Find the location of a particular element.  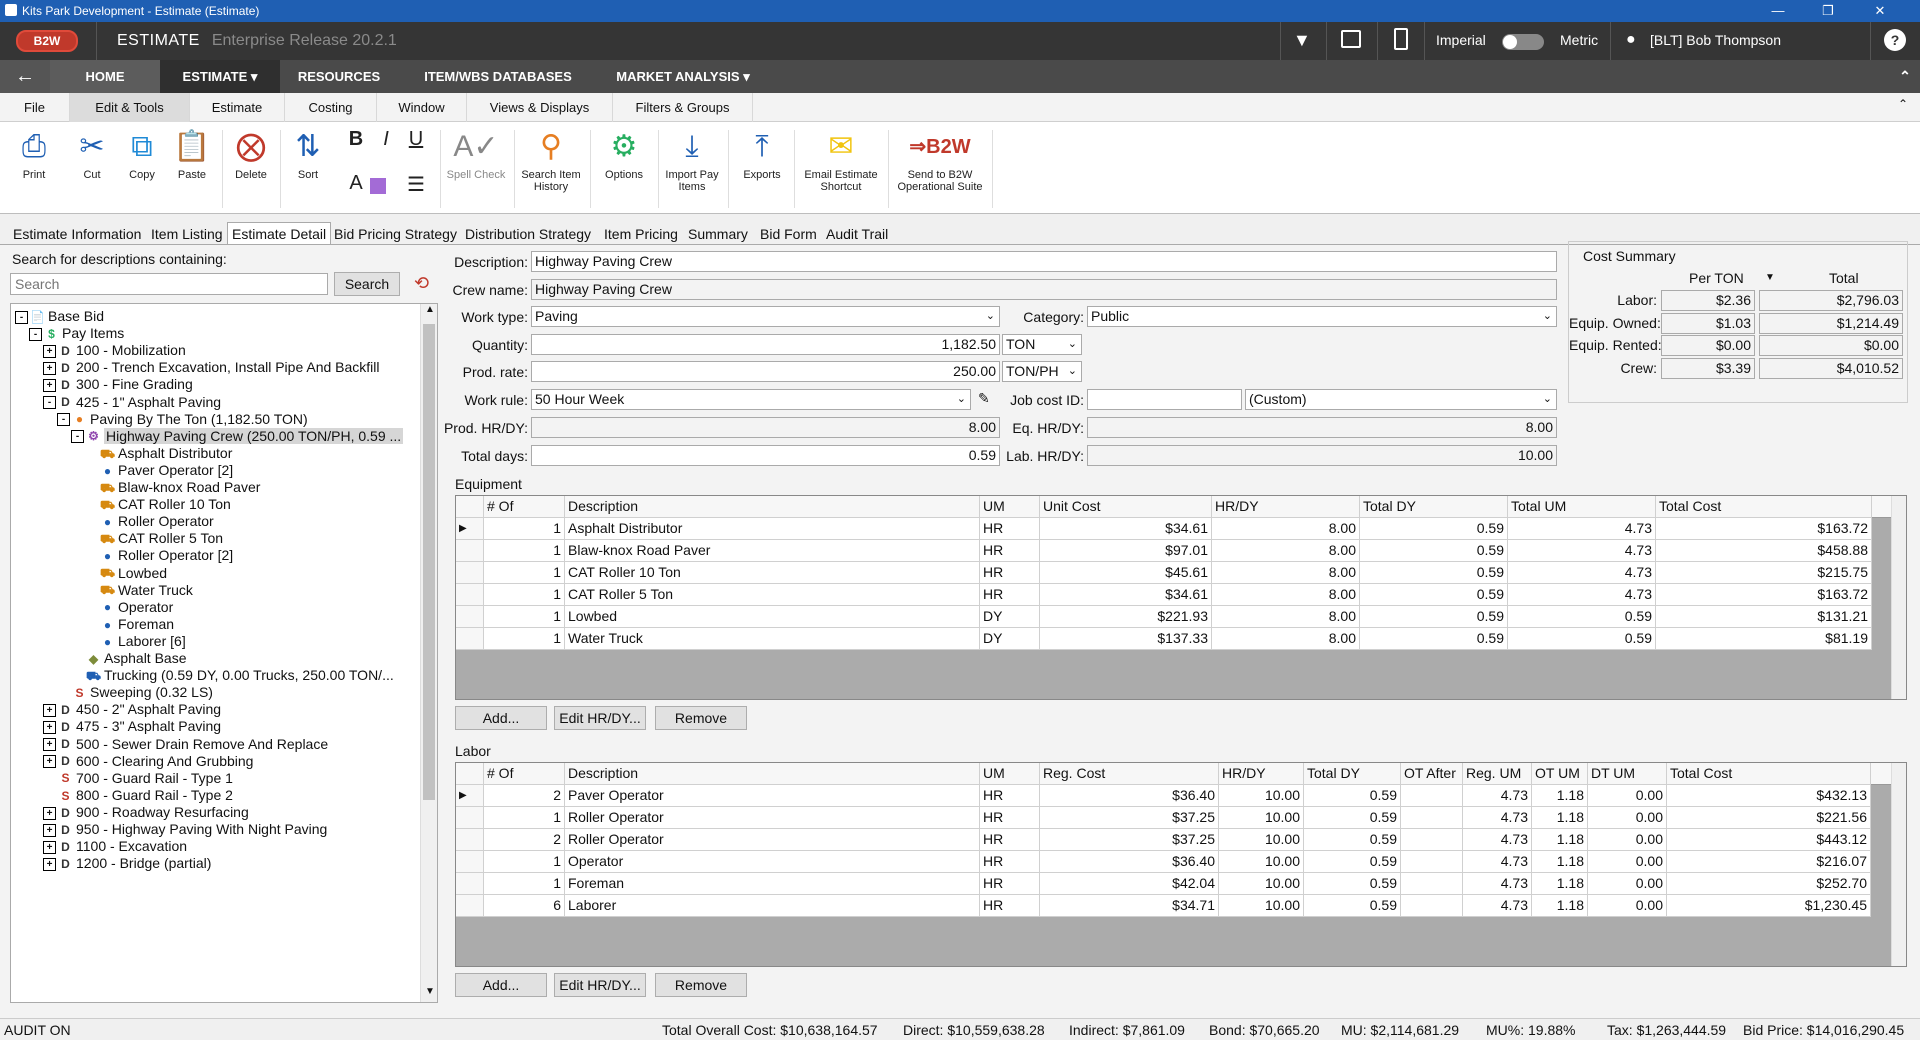

equipment-cell: DY is located at coordinates (1010, 617).